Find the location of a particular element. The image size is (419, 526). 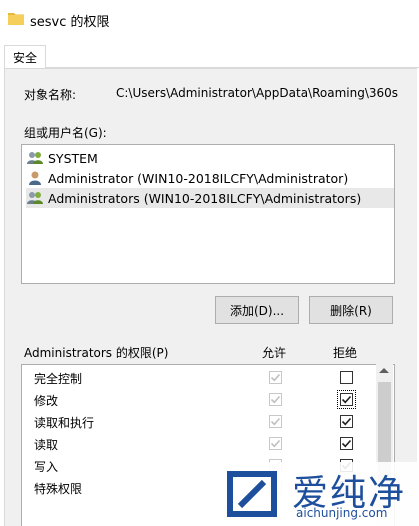

permissions-title: Administrators 的权限(P) is located at coordinates (96, 353).